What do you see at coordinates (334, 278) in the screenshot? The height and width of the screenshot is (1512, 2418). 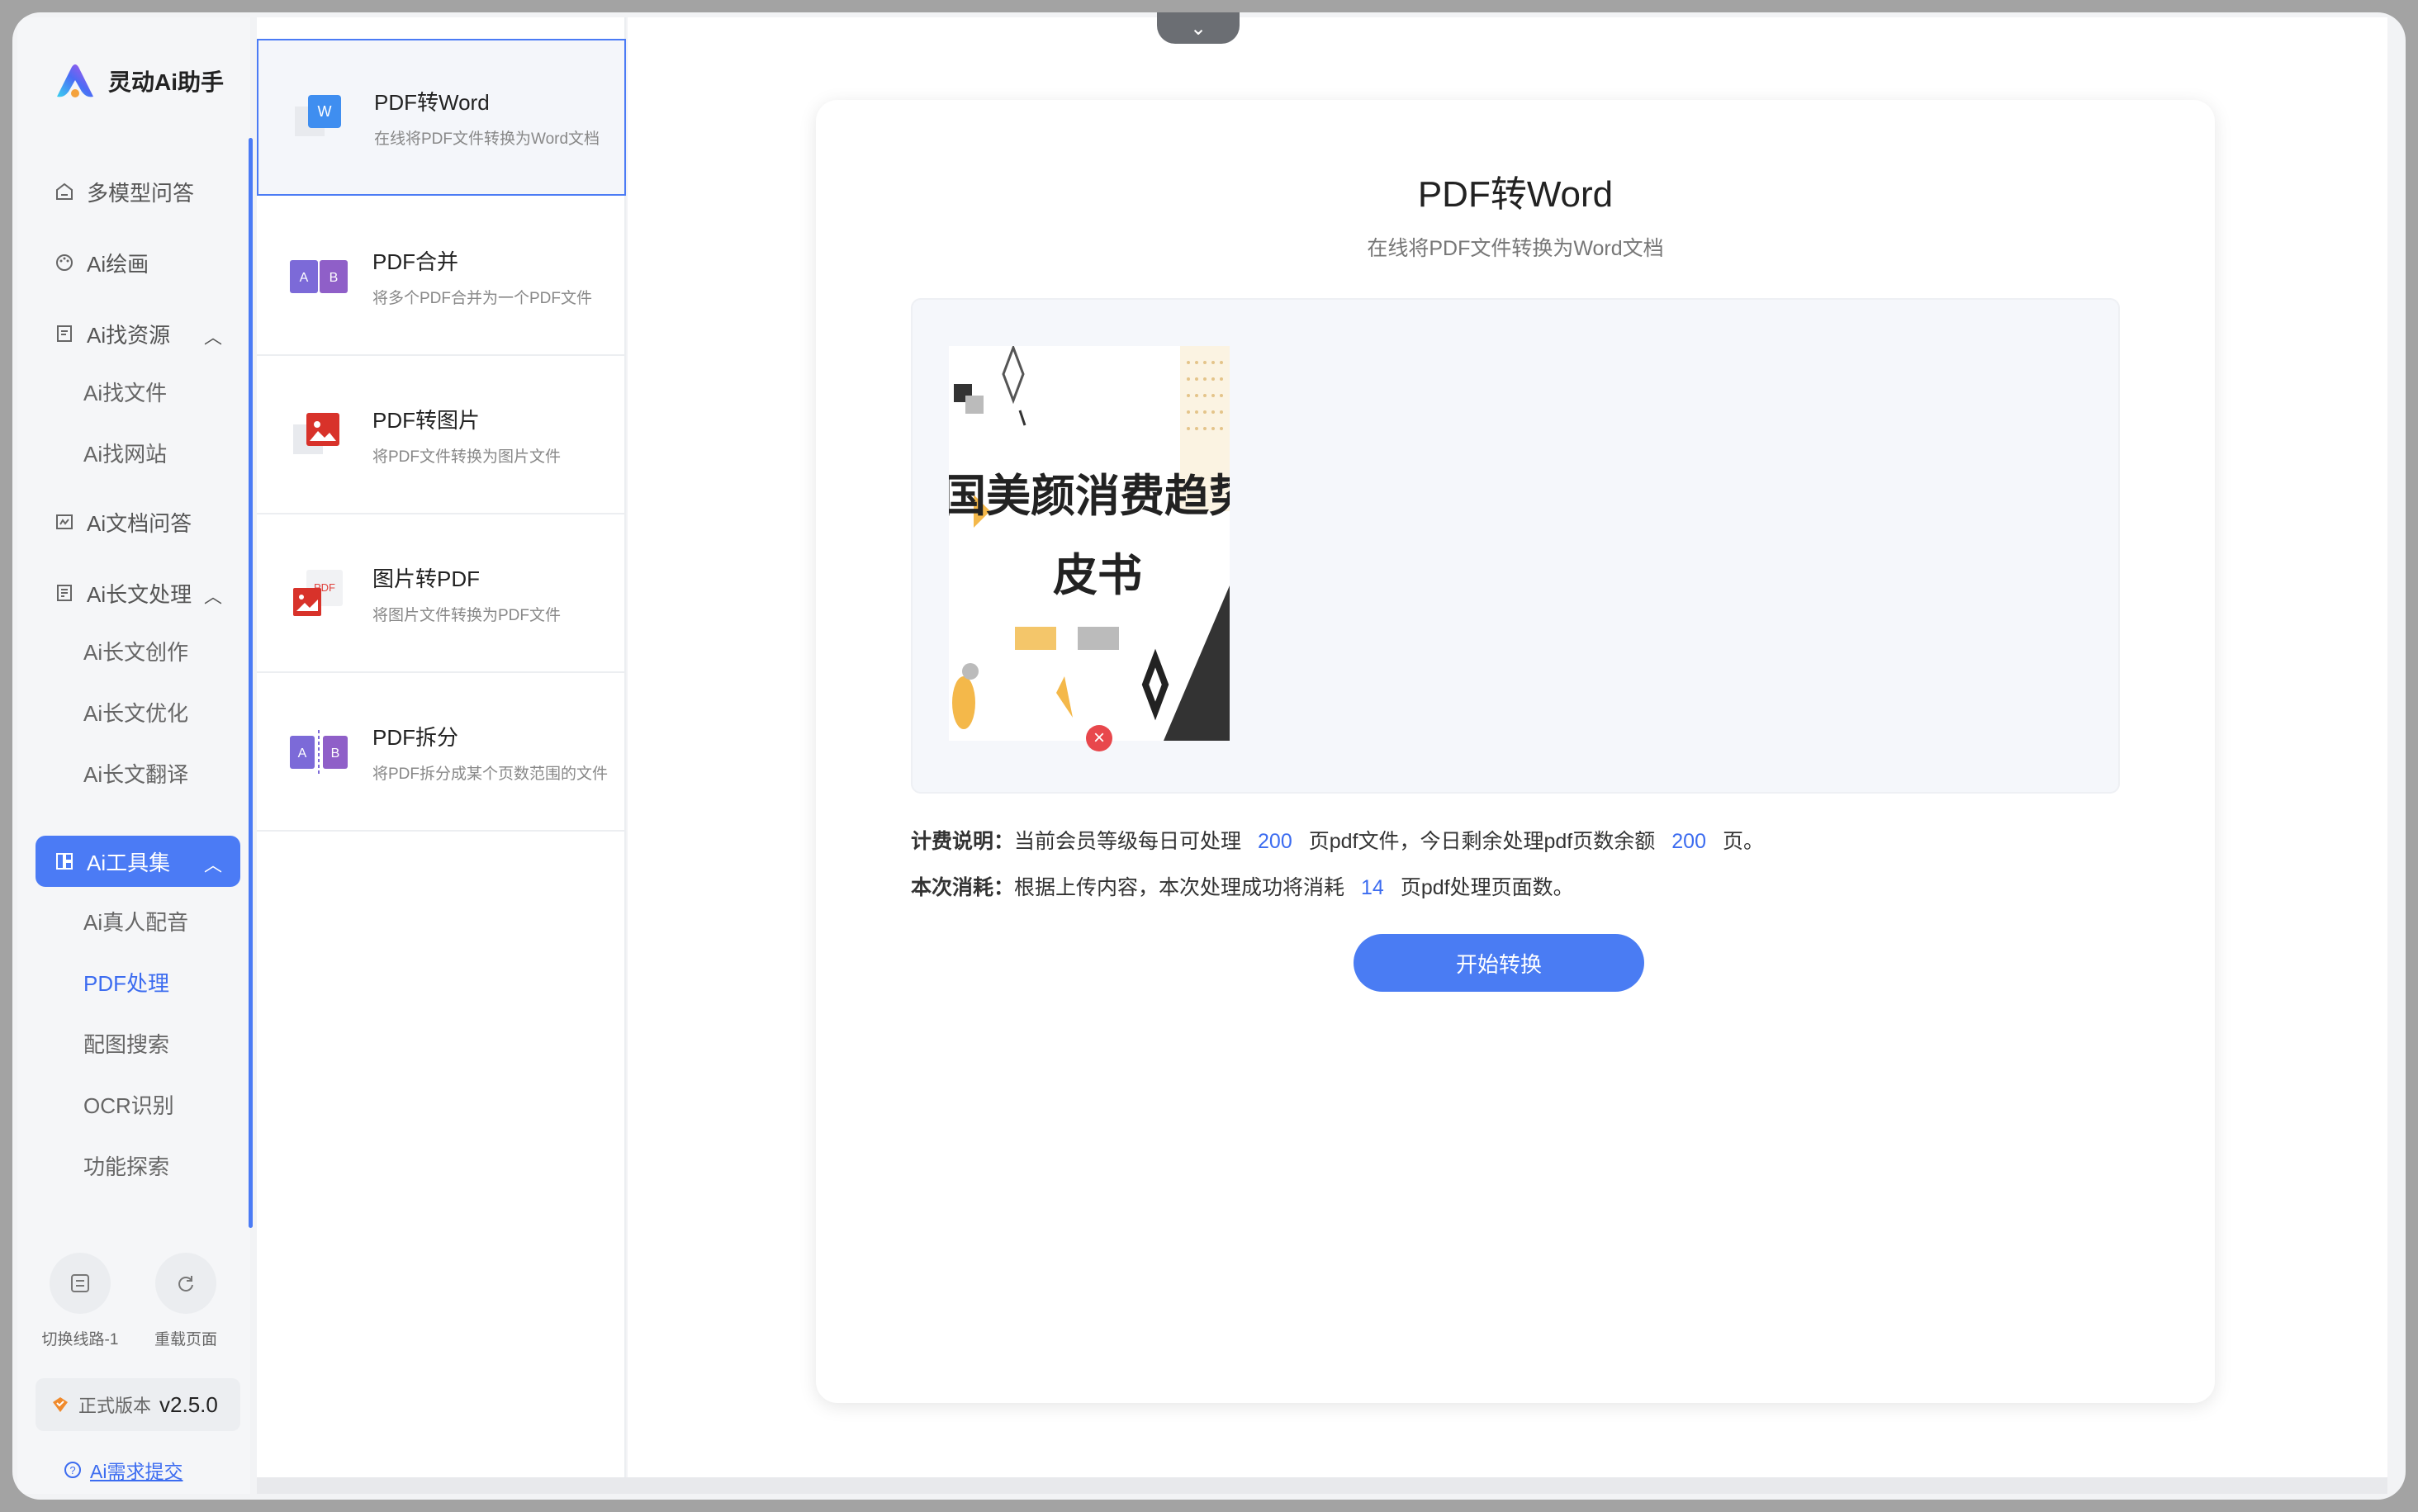 I see `svg-text: B` at bounding box center [334, 278].